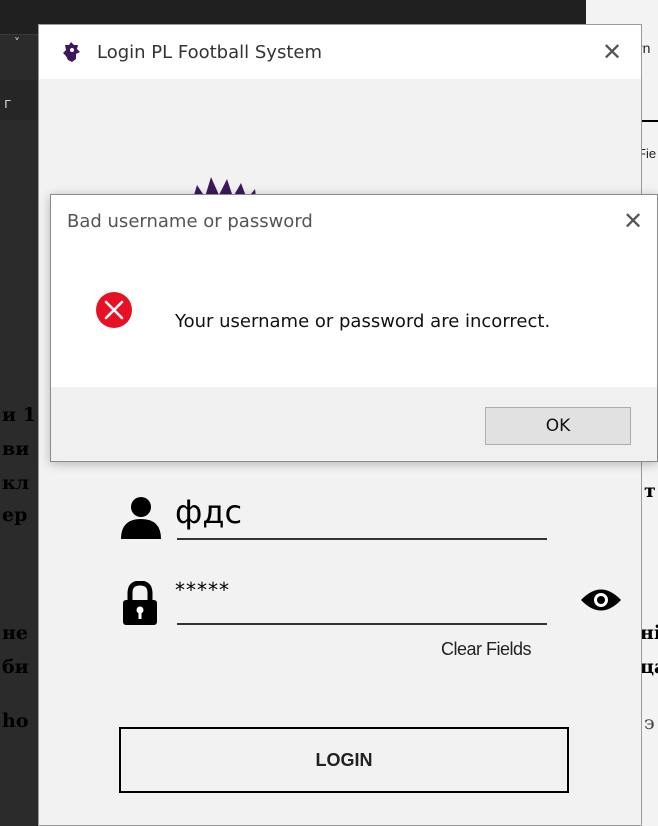 The width and height of the screenshot is (658, 826). Describe the element at coordinates (601, 600) in the screenshot. I see `show-password-eye-icon` at that location.